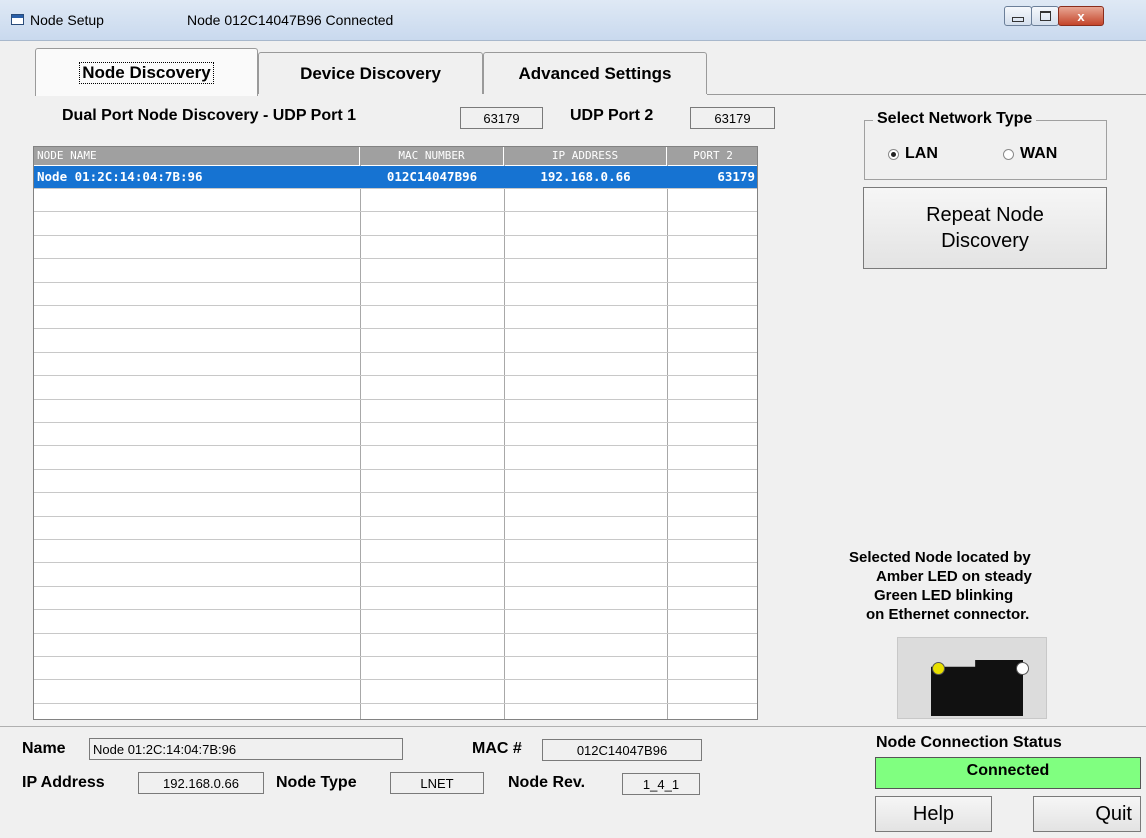  I want to click on amber-led-icon, so click(938, 668).